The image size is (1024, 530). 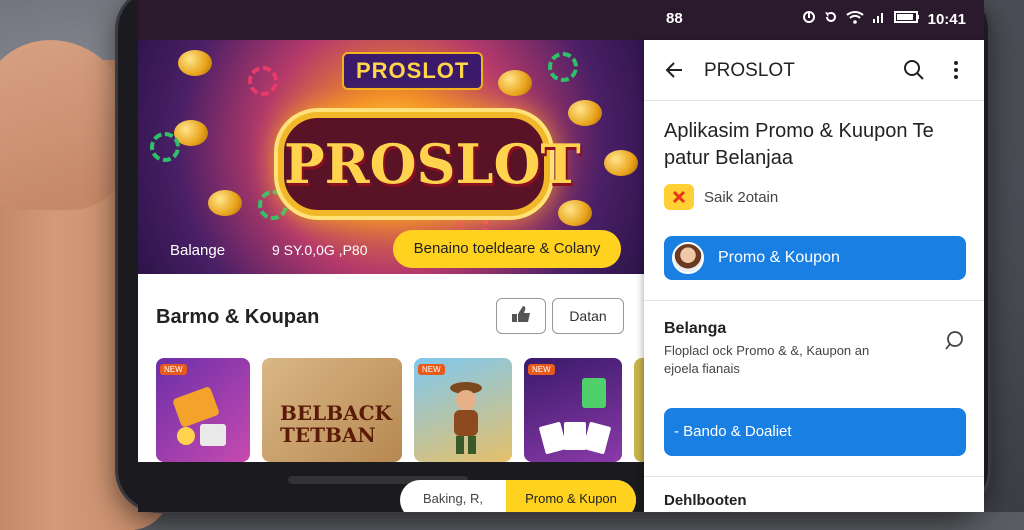 What do you see at coordinates (588, 316) in the screenshot?
I see `datan-button: Datan` at bounding box center [588, 316].